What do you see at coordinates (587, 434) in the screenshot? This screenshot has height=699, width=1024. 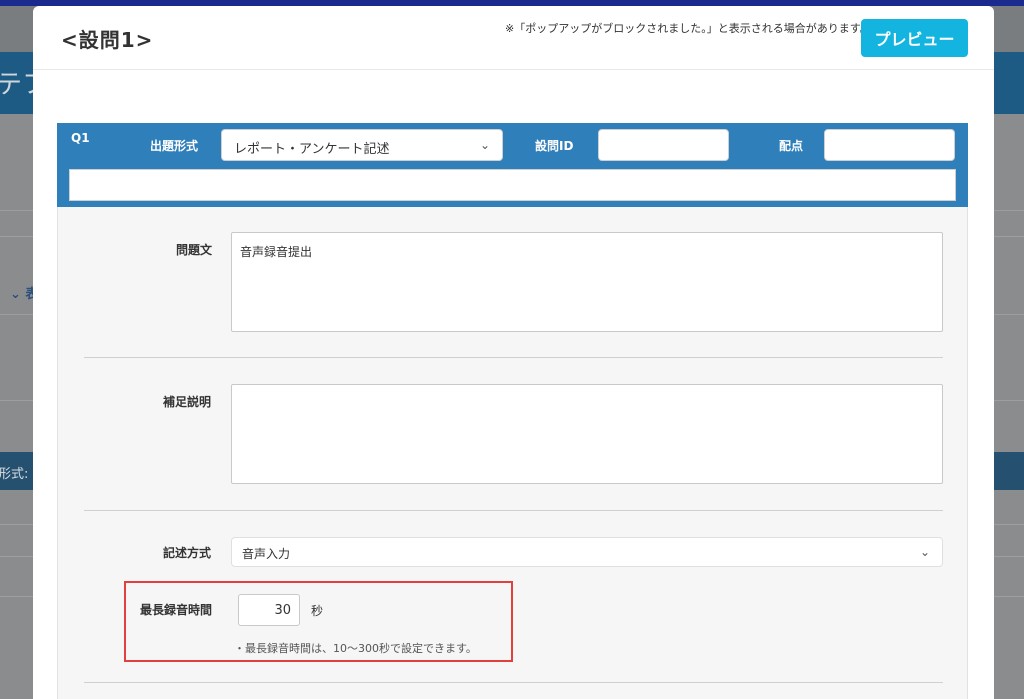 I see `supplement-text-area` at bounding box center [587, 434].